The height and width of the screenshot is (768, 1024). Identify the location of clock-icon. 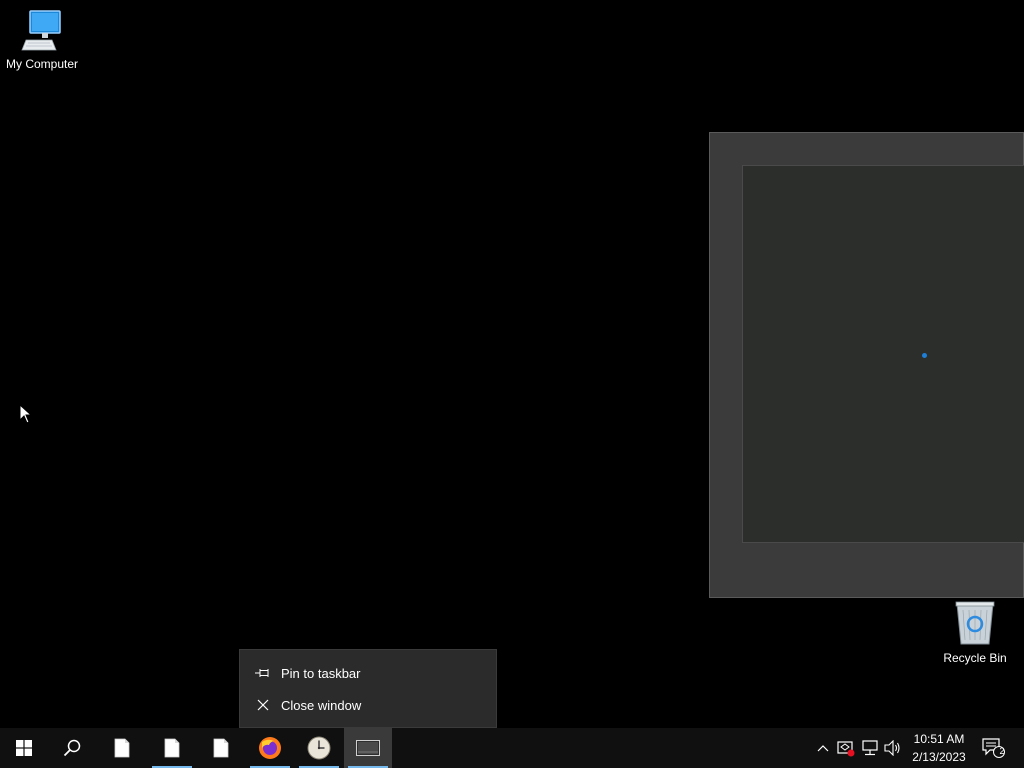
(319, 748).